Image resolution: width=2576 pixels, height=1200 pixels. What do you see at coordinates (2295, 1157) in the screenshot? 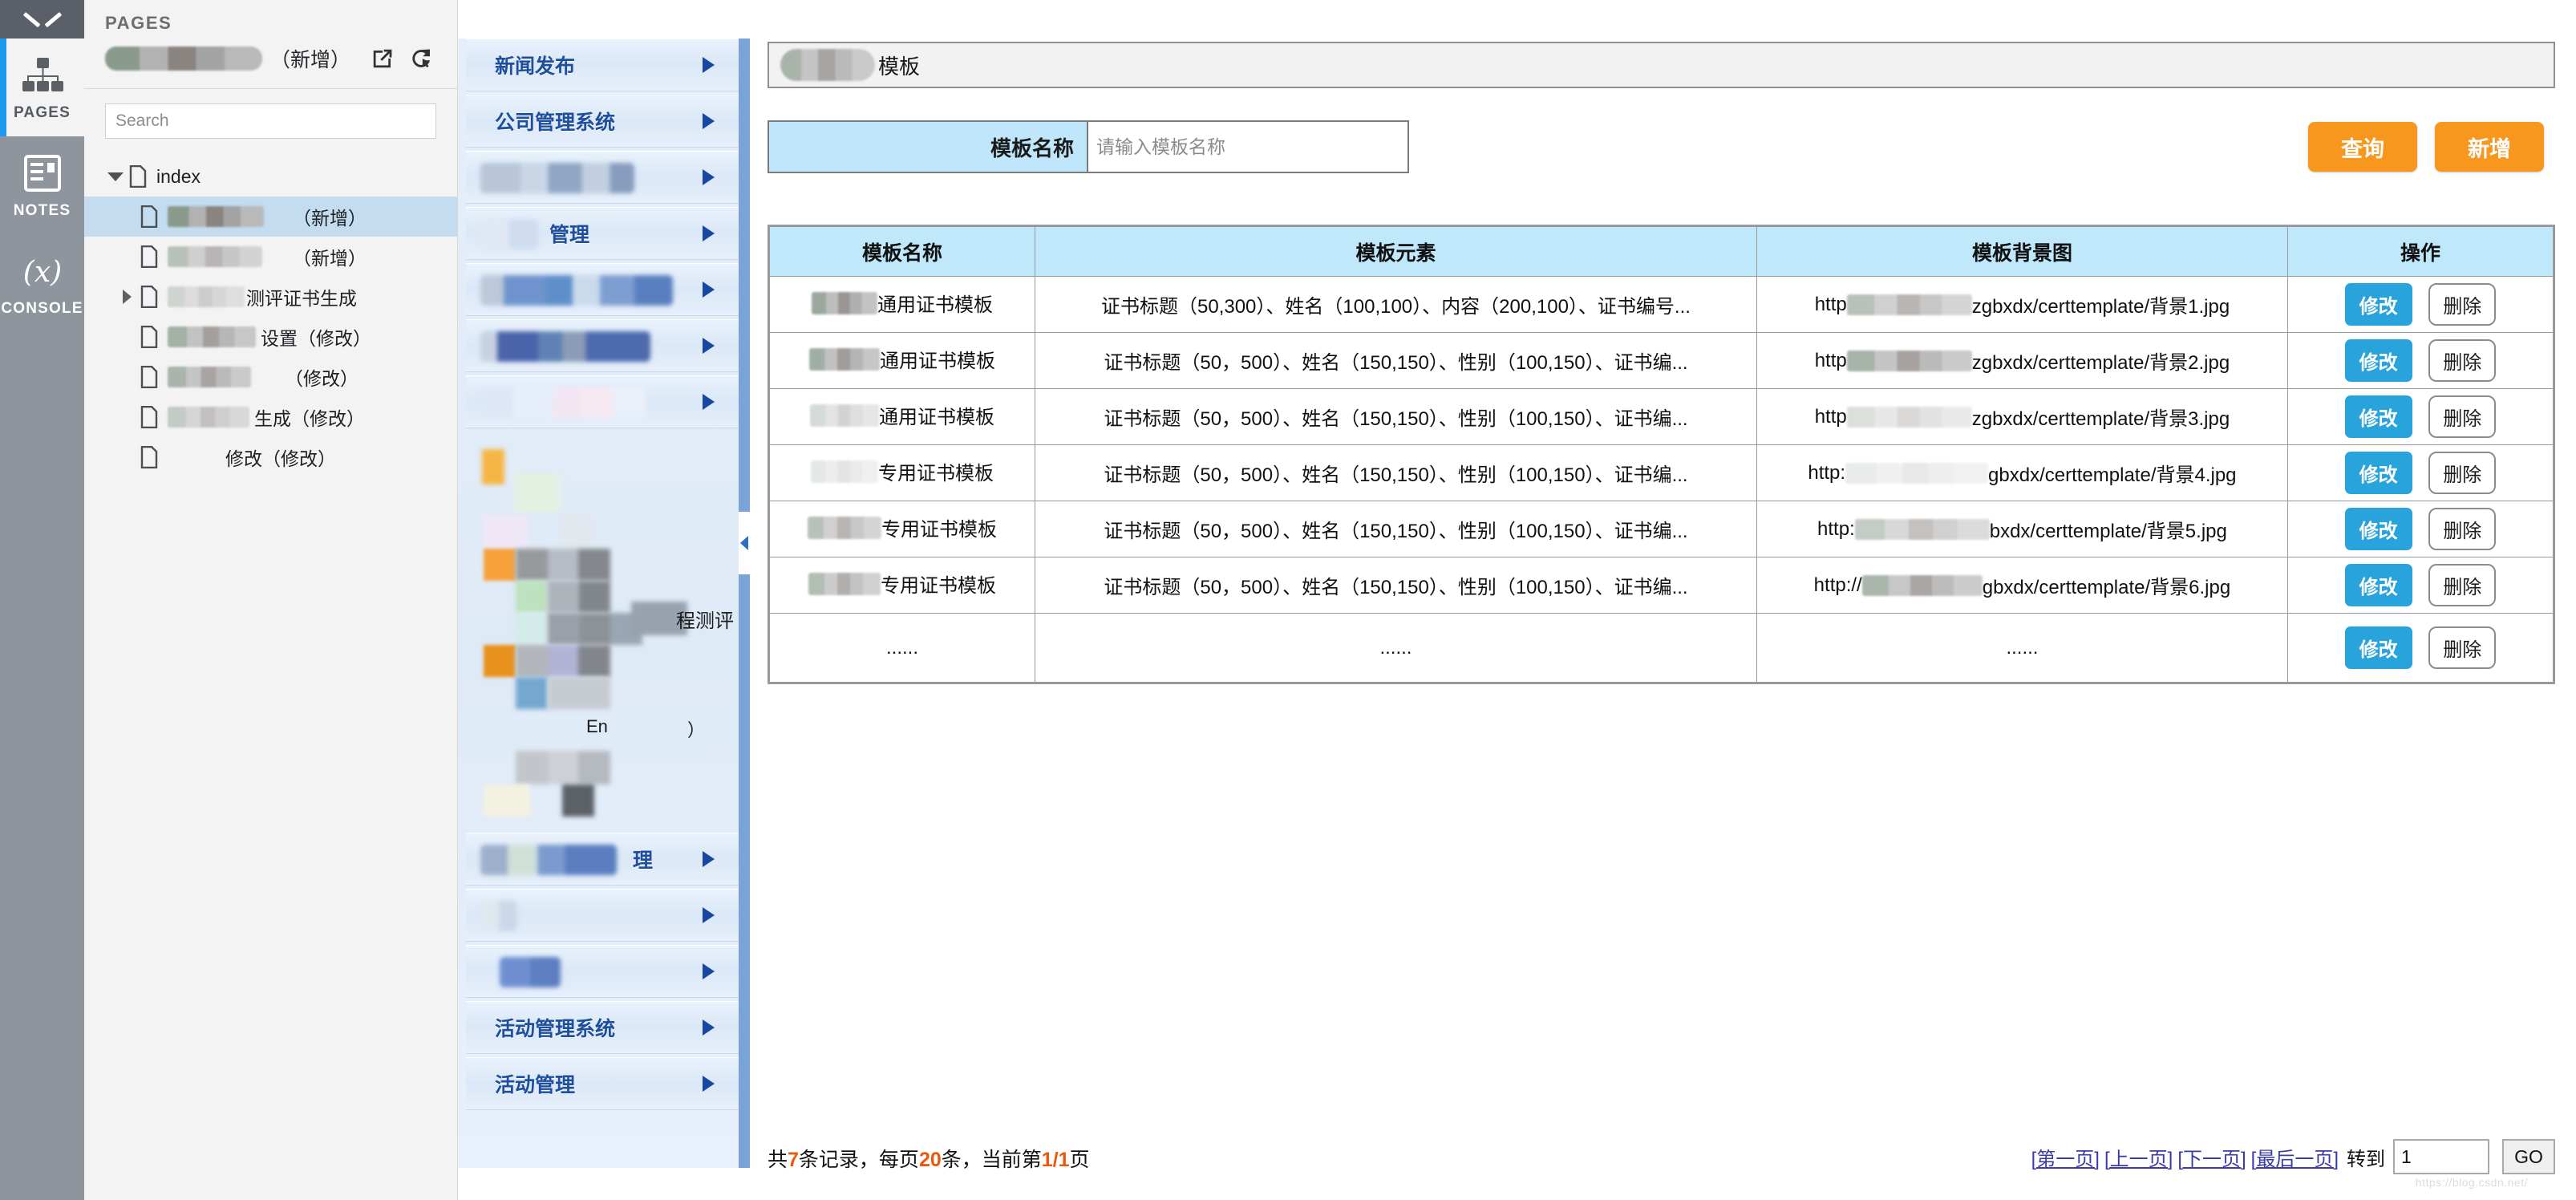
I see `last-page-link: [最后一页]` at bounding box center [2295, 1157].